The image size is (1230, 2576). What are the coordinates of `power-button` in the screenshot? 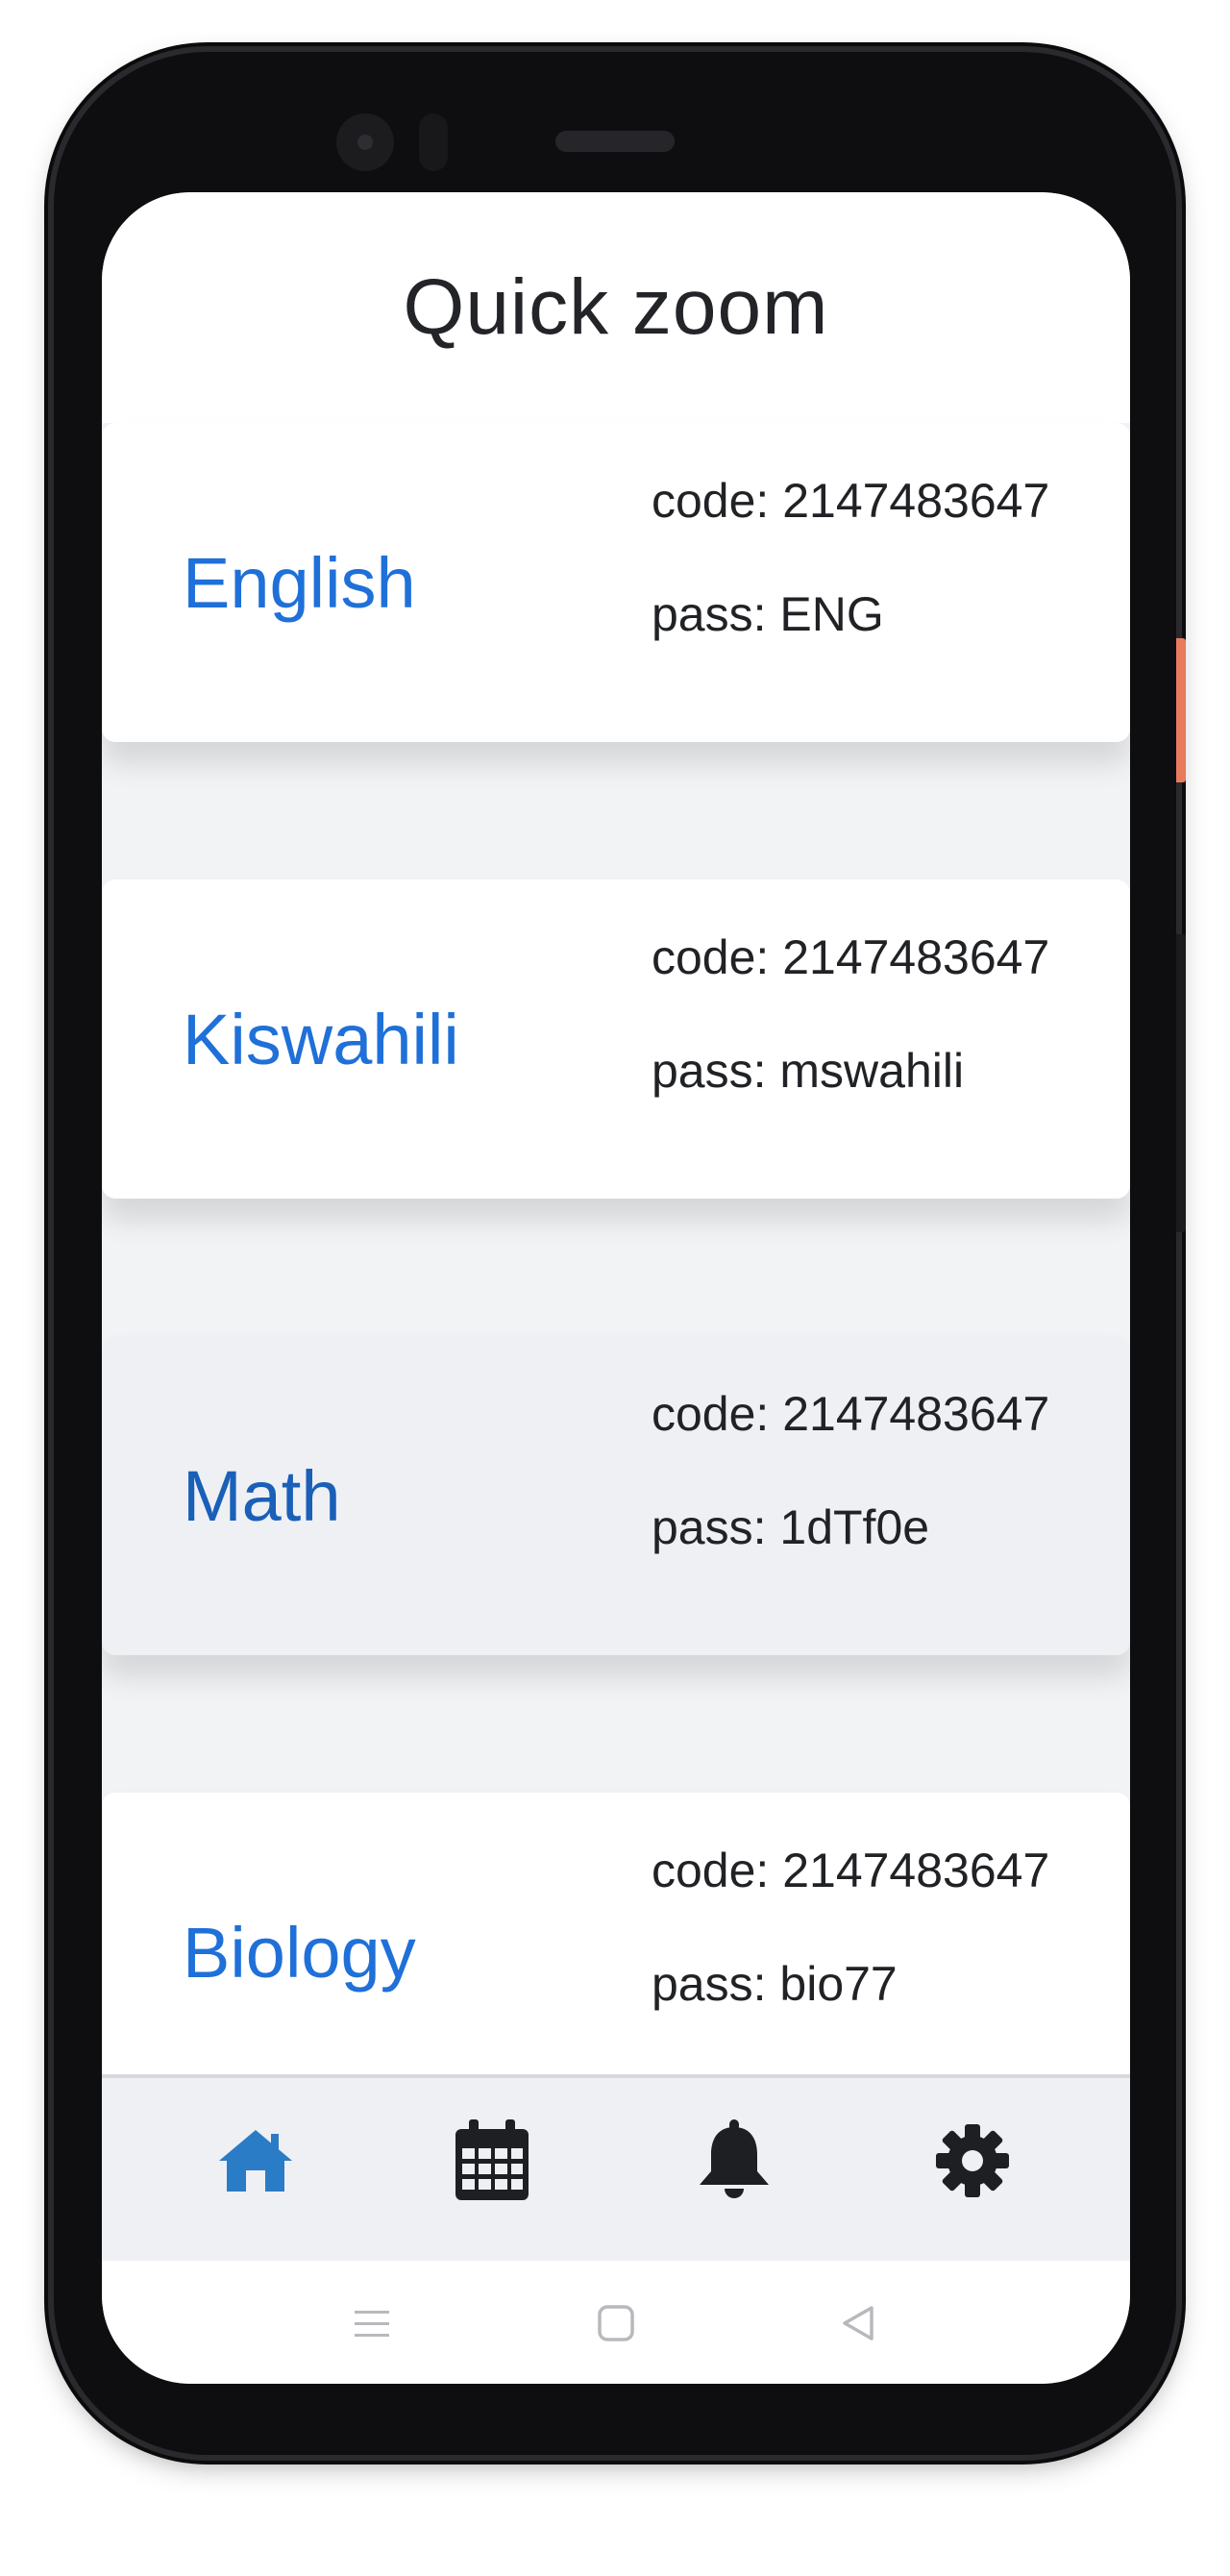 It's located at (1181, 710).